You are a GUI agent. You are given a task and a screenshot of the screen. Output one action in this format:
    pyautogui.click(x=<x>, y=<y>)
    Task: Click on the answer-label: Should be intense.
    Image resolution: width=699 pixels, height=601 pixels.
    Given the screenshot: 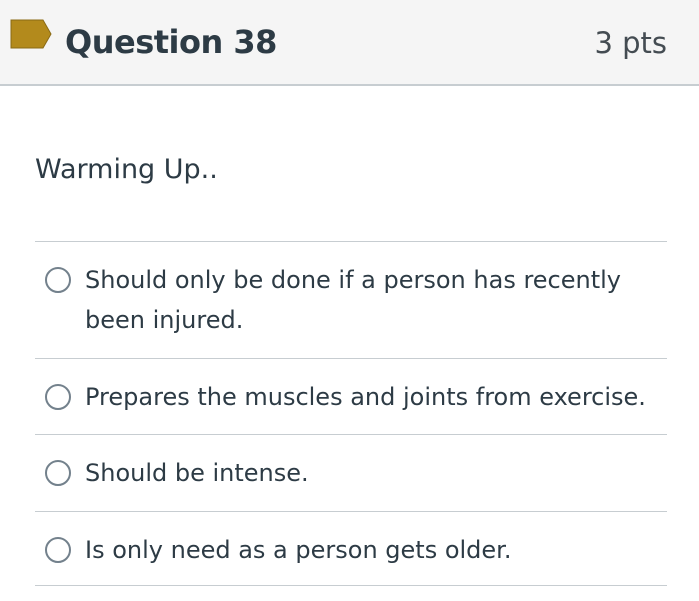 What is the action you would take?
    pyautogui.click(x=371, y=473)
    